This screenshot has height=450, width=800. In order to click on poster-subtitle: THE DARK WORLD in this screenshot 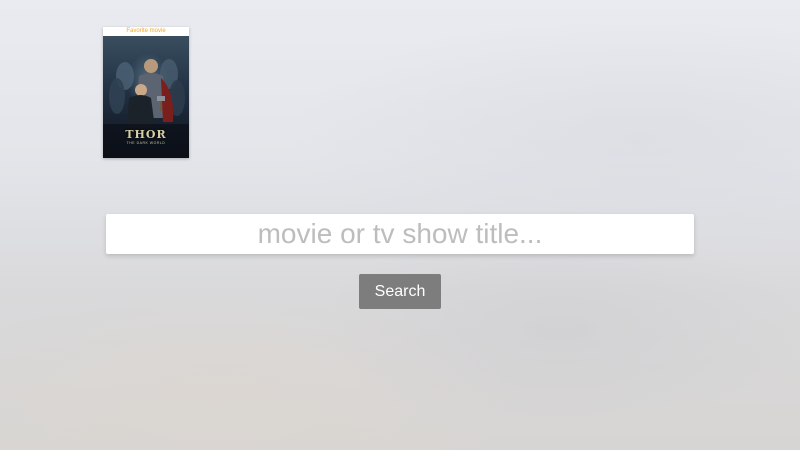, I will do `click(146, 143)`.